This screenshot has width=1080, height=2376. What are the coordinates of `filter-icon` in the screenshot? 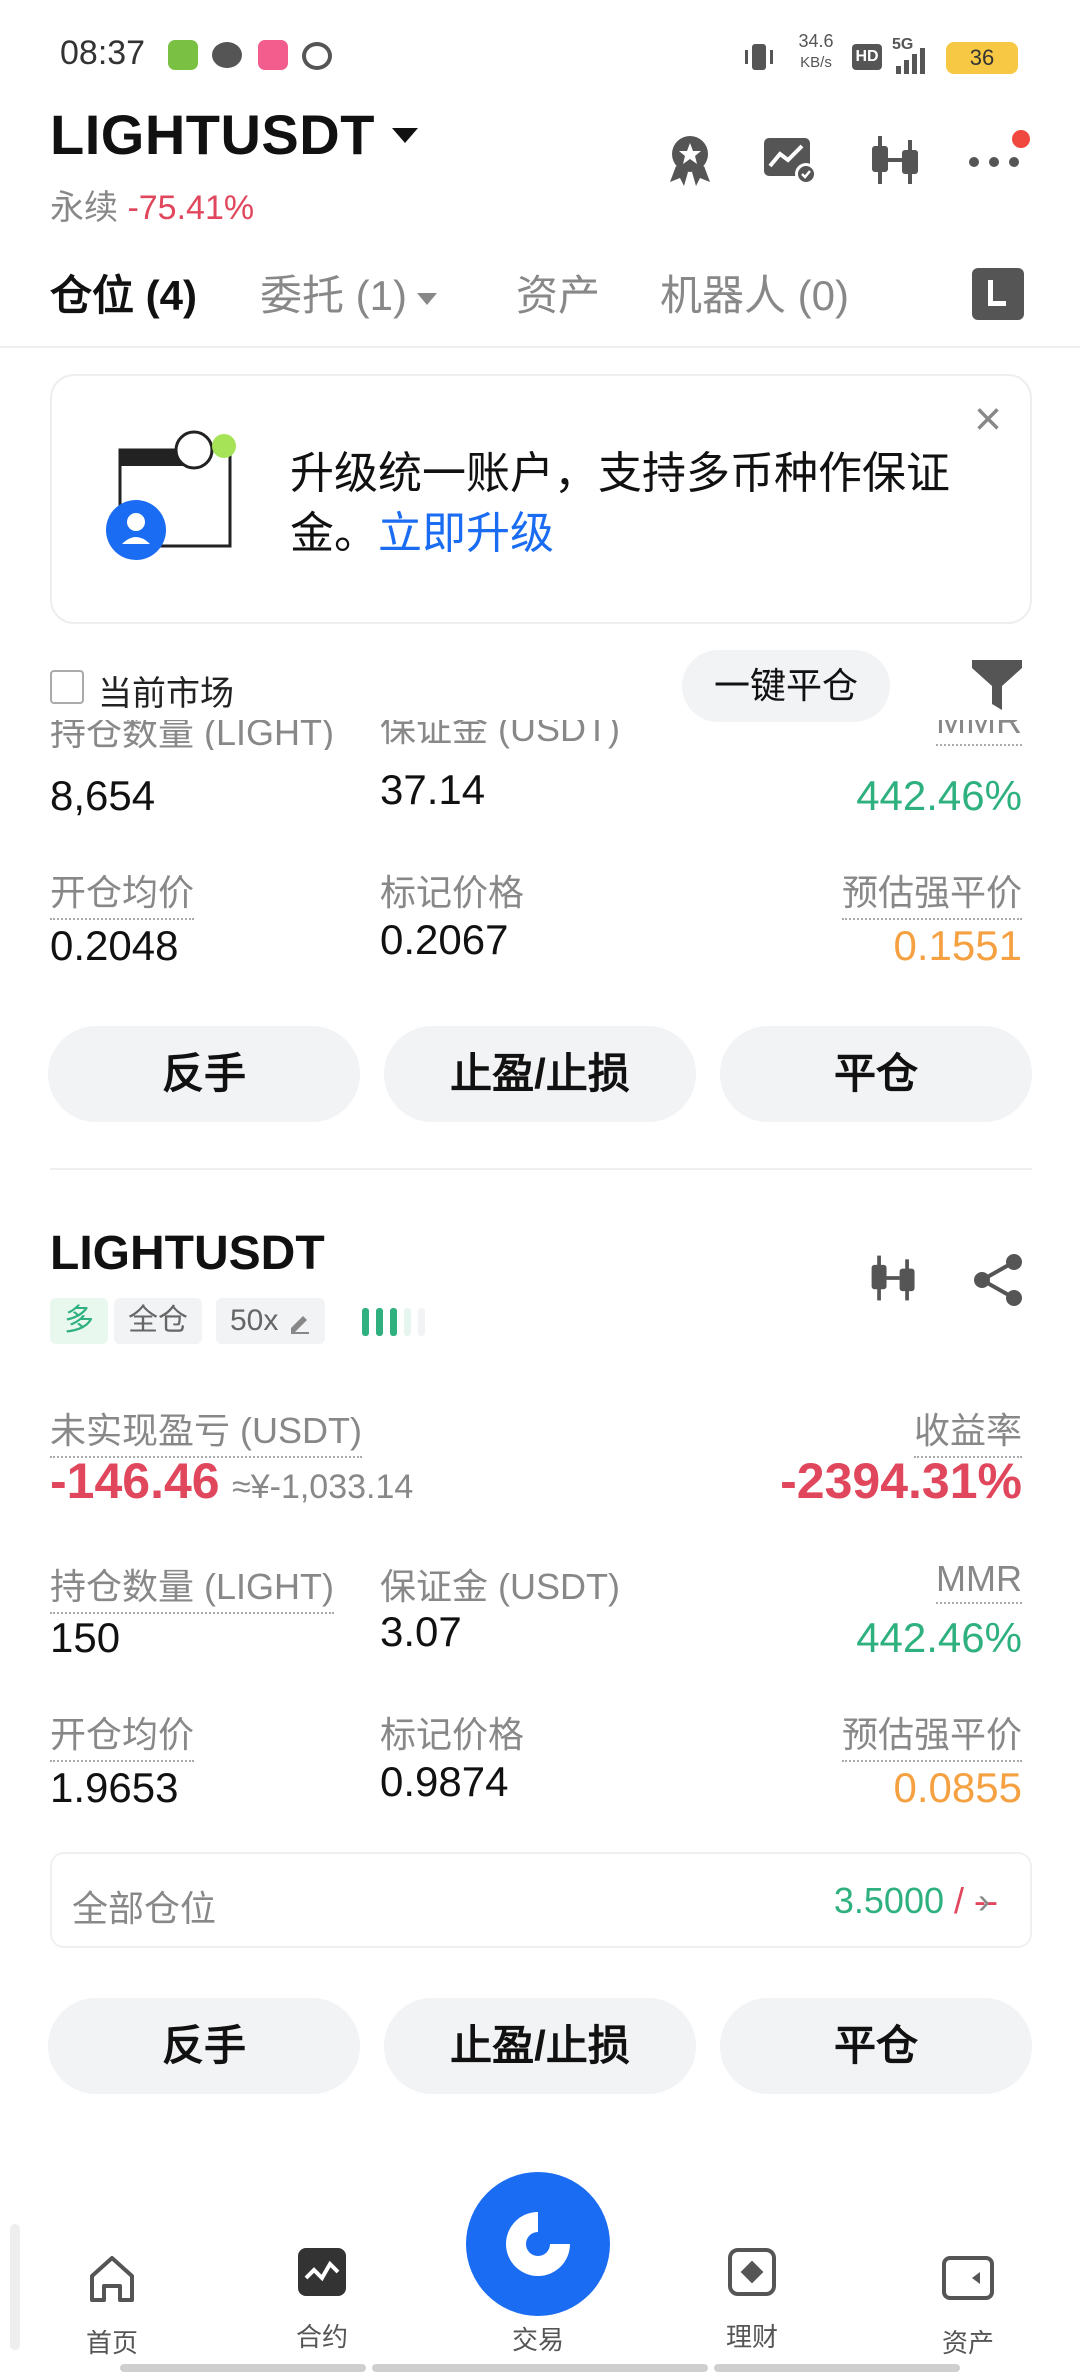 It's located at (997, 684).